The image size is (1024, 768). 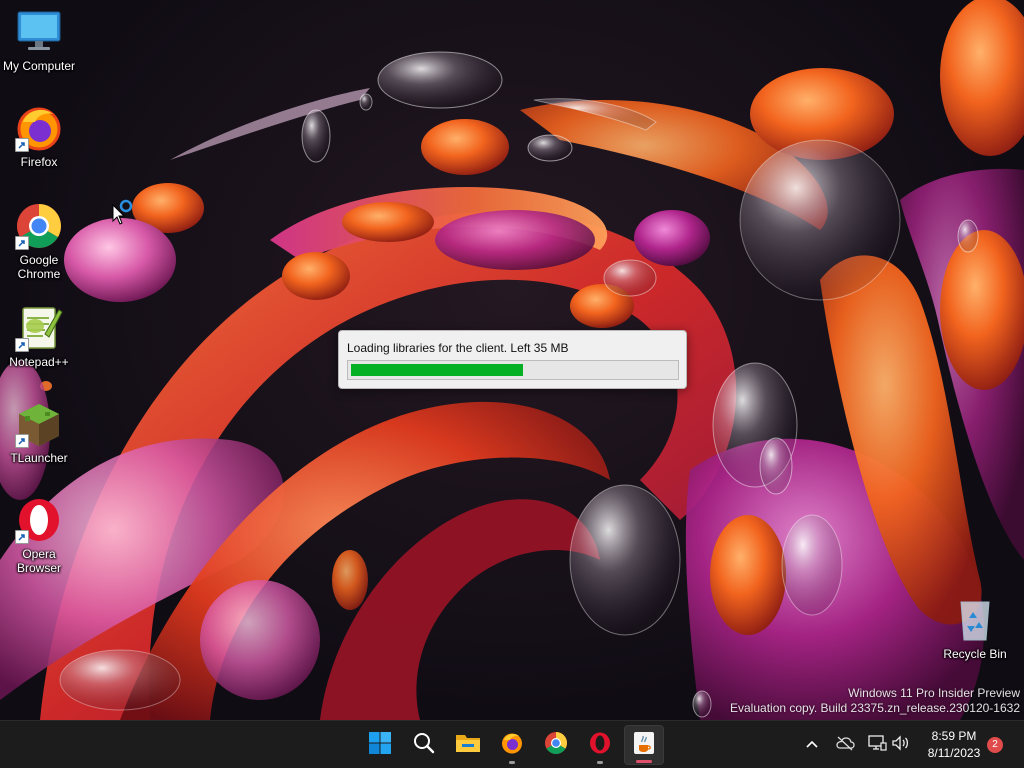 I want to click on show-hidden-icons-button, so click(x=812, y=745).